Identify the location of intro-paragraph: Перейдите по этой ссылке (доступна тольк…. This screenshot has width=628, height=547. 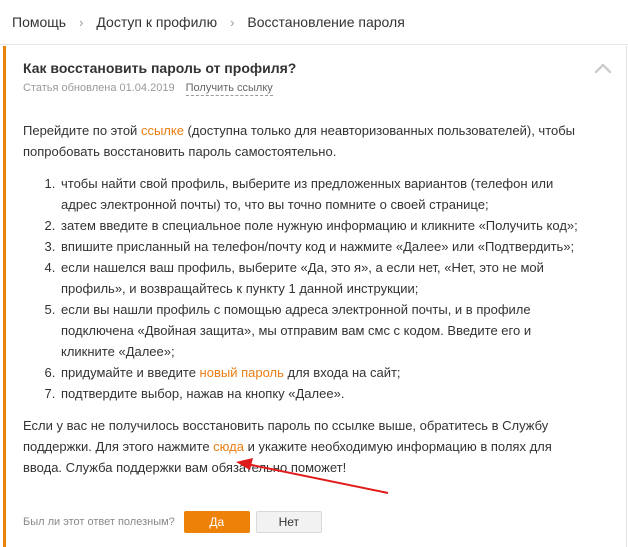
(303, 141).